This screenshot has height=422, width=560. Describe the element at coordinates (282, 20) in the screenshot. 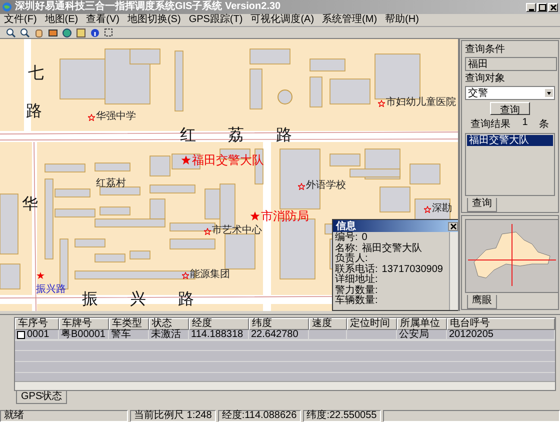

I see `menu-item: 可视化调度(A)` at that location.